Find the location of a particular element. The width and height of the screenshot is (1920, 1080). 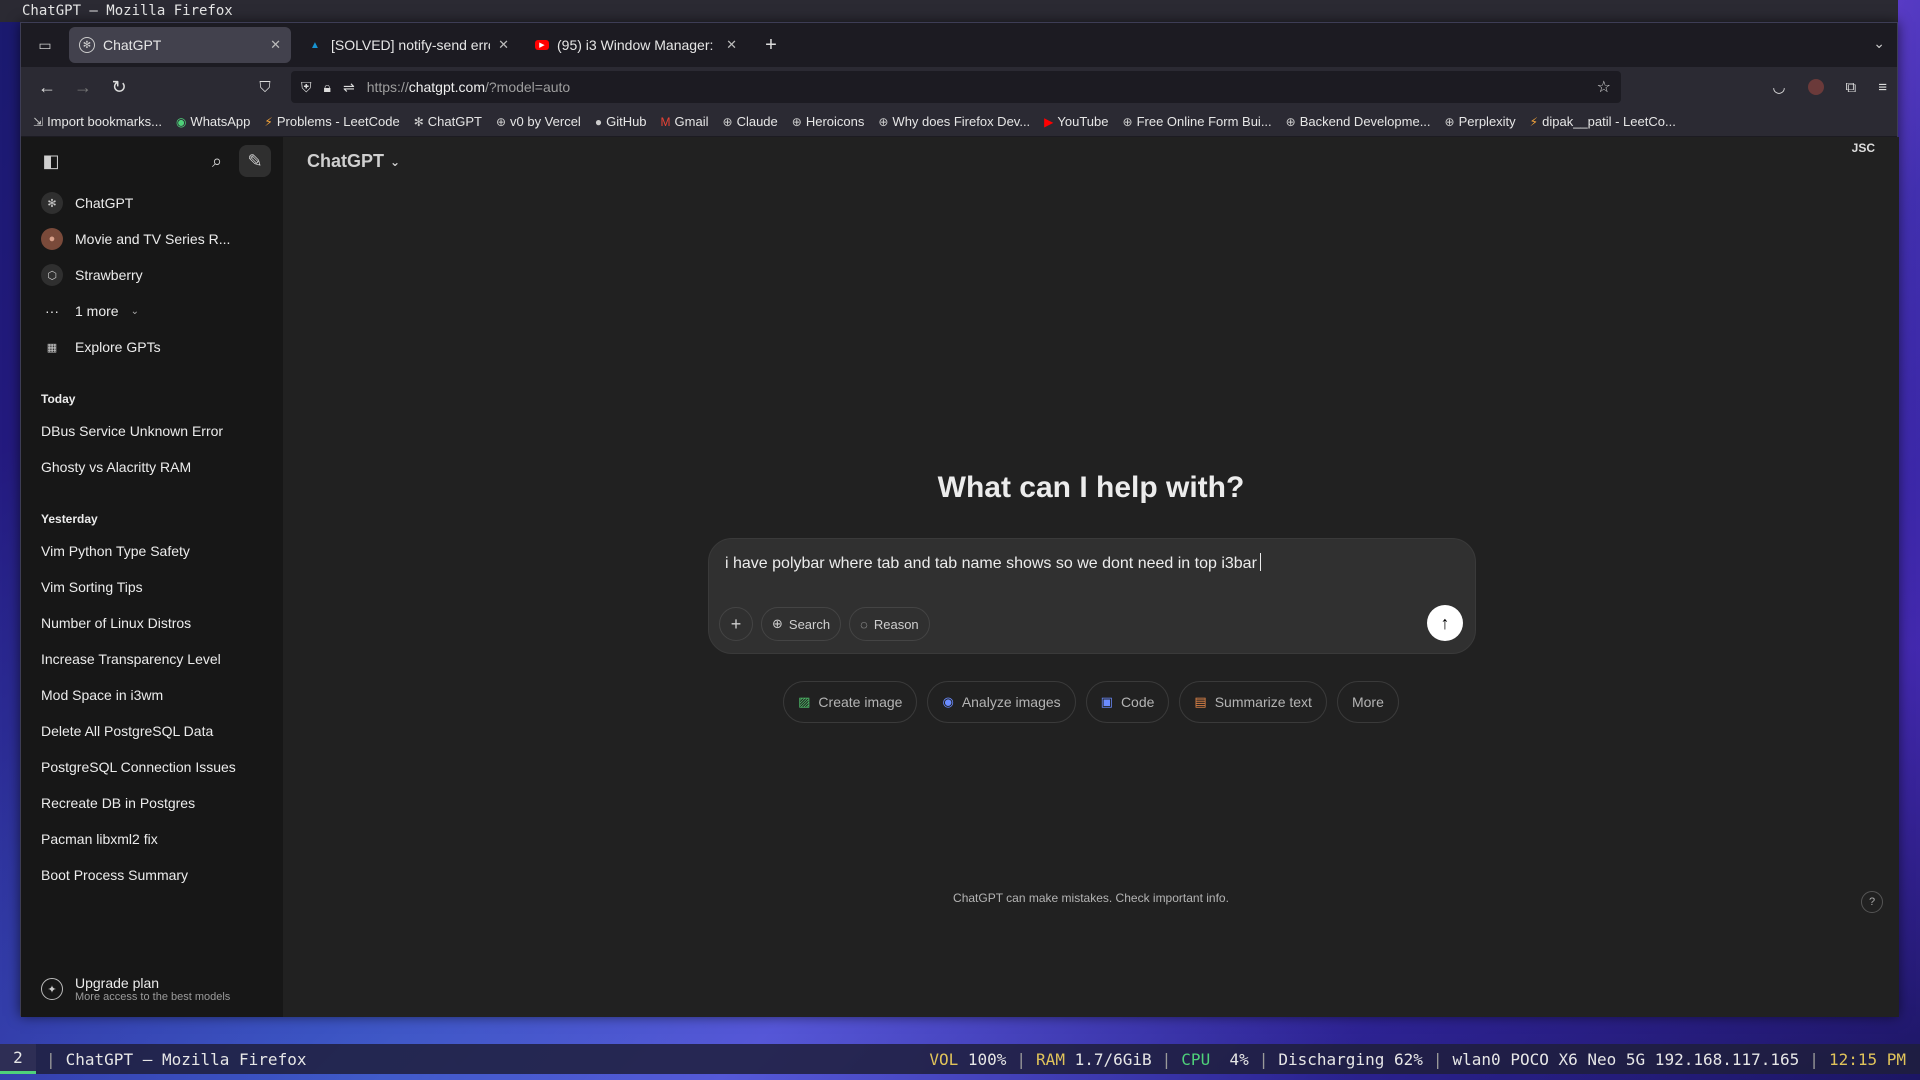

bookmark-item: ⚡︎ Problems - LeetCode is located at coordinates (331, 121).